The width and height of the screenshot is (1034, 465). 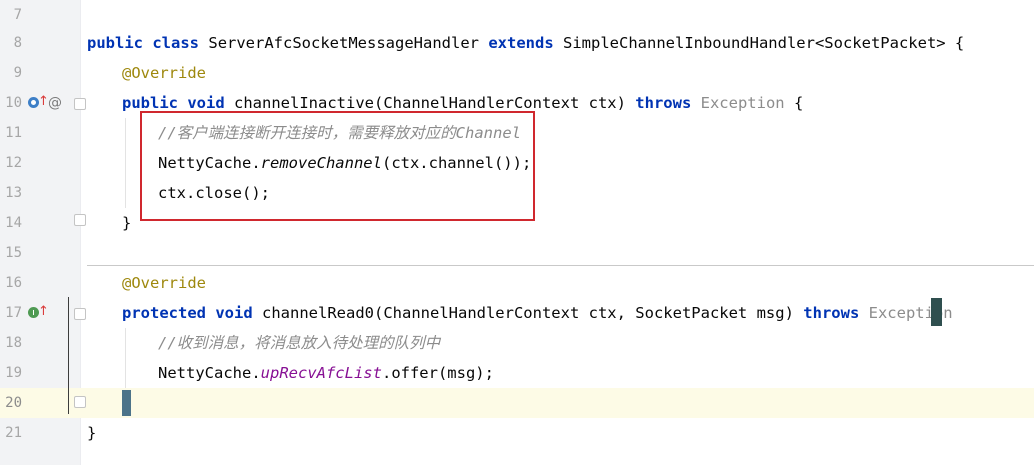 I want to click on line-number: 18, so click(x=13, y=343).